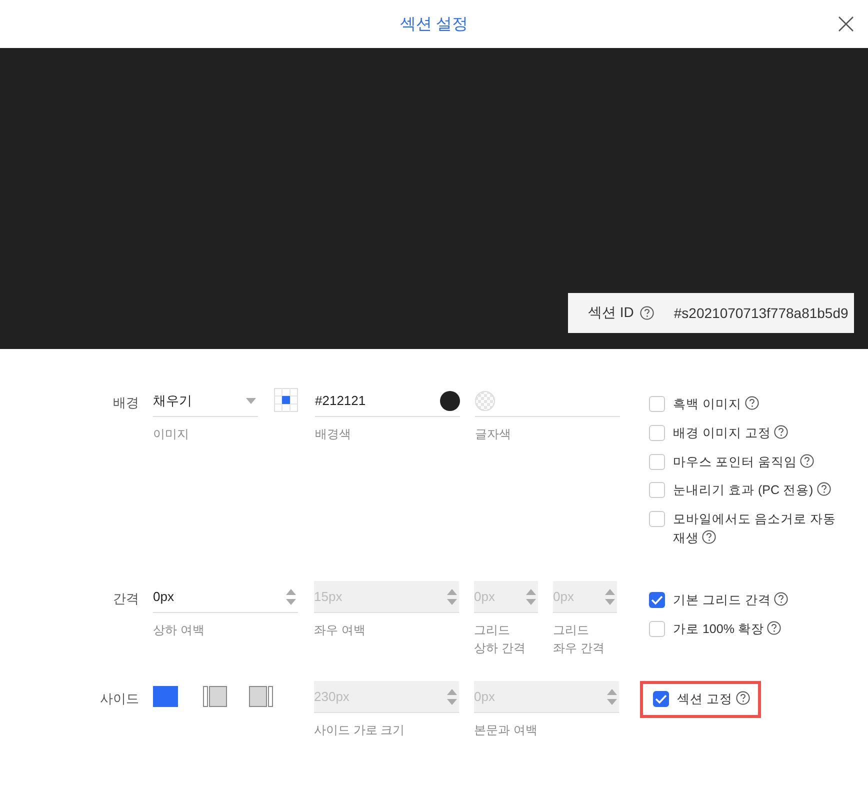 The width and height of the screenshot is (868, 785). Describe the element at coordinates (485, 400) in the screenshot. I see `transparent-swatch` at that location.